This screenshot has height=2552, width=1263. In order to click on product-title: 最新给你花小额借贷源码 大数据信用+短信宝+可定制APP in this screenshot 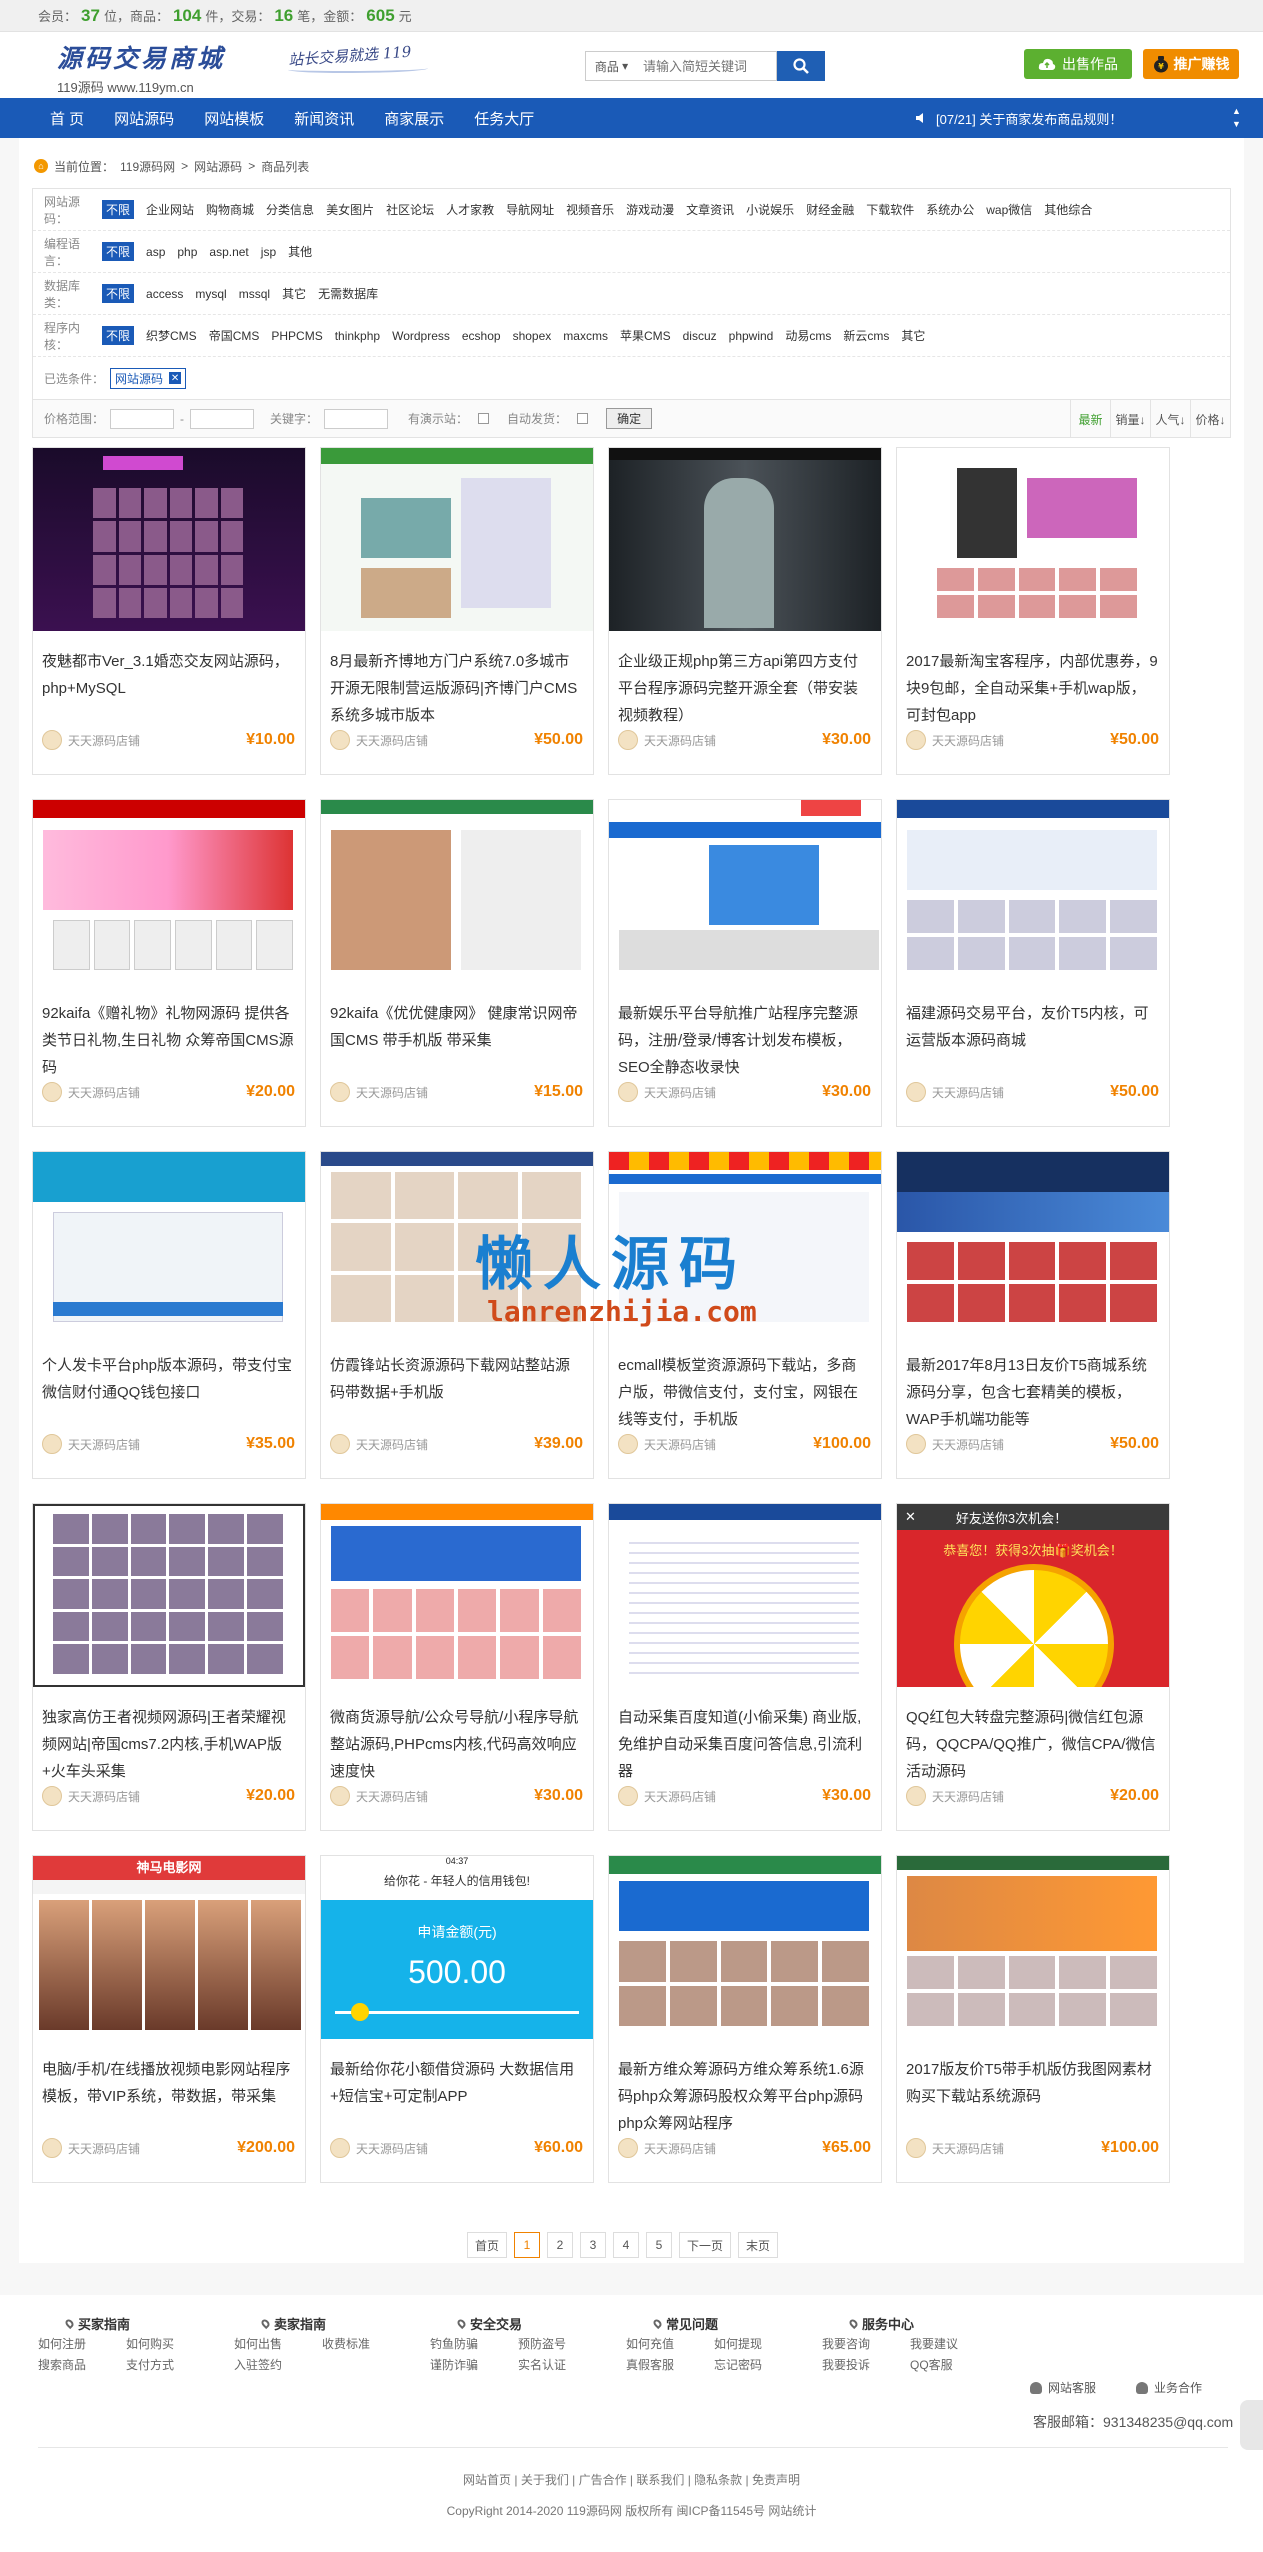, I will do `click(456, 2095)`.